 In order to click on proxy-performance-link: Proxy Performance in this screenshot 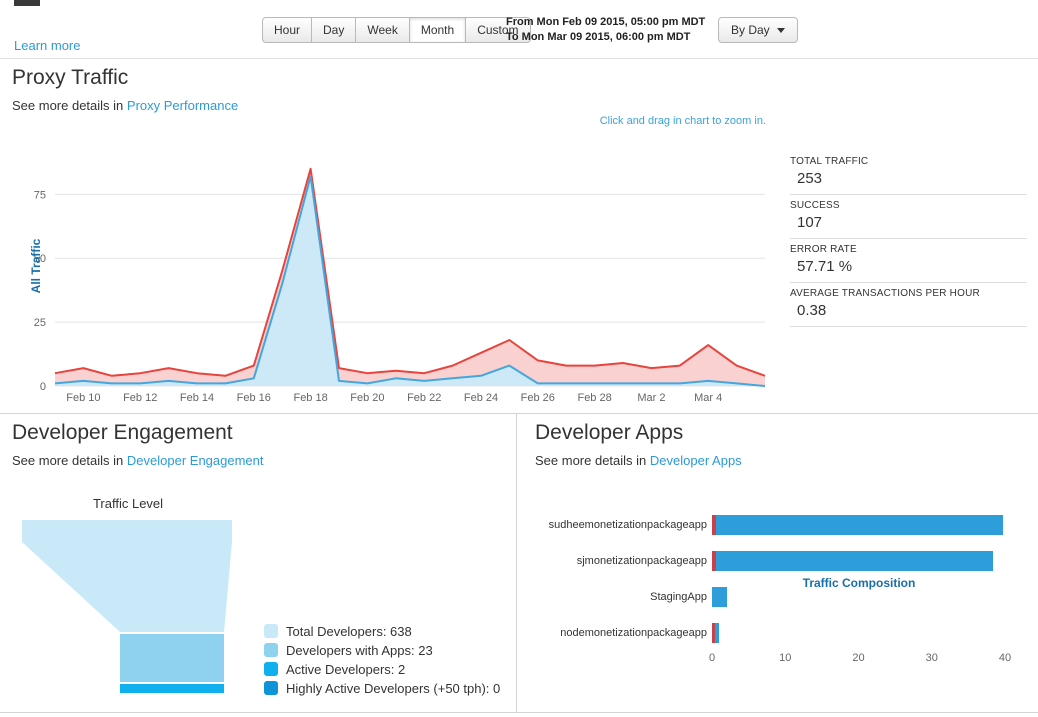, I will do `click(182, 105)`.